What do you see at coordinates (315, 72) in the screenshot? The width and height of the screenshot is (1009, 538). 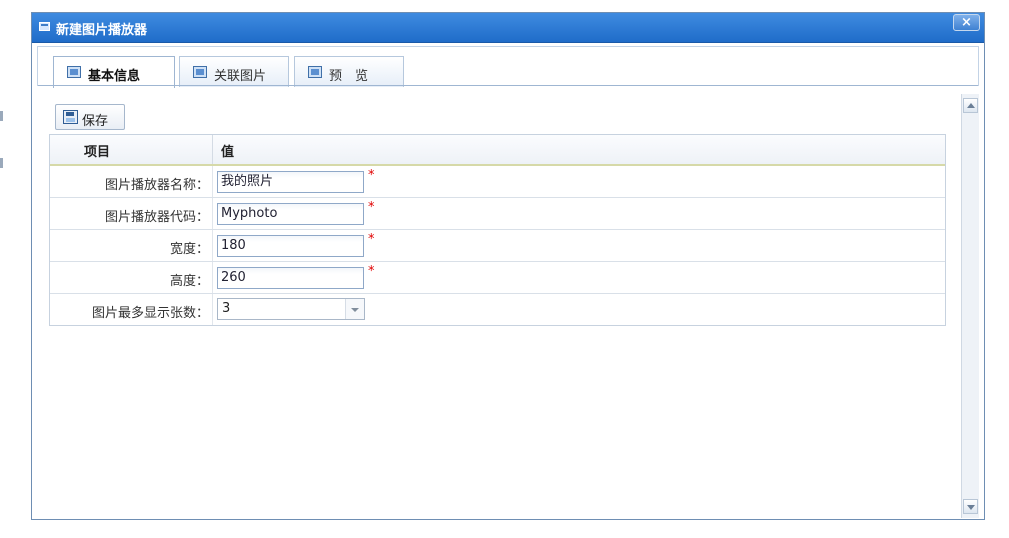 I see `preview-icon` at bounding box center [315, 72].